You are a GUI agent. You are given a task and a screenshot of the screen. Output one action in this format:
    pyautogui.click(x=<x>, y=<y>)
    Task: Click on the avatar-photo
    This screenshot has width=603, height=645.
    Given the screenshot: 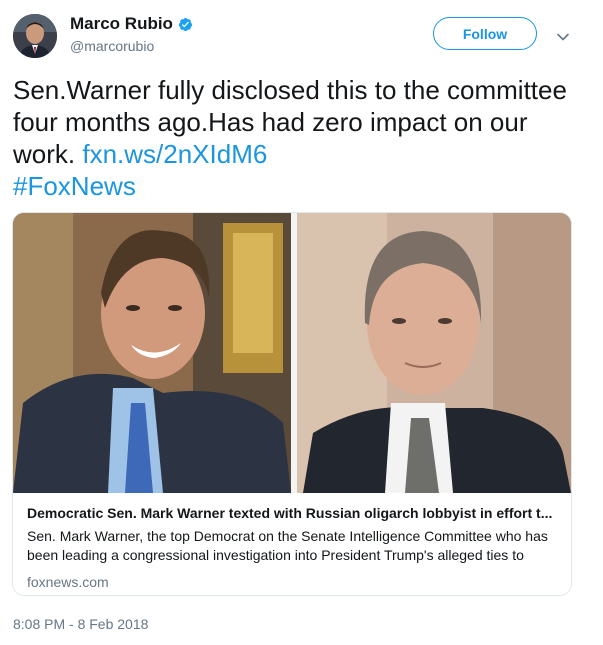 What is the action you would take?
    pyautogui.click(x=35, y=36)
    